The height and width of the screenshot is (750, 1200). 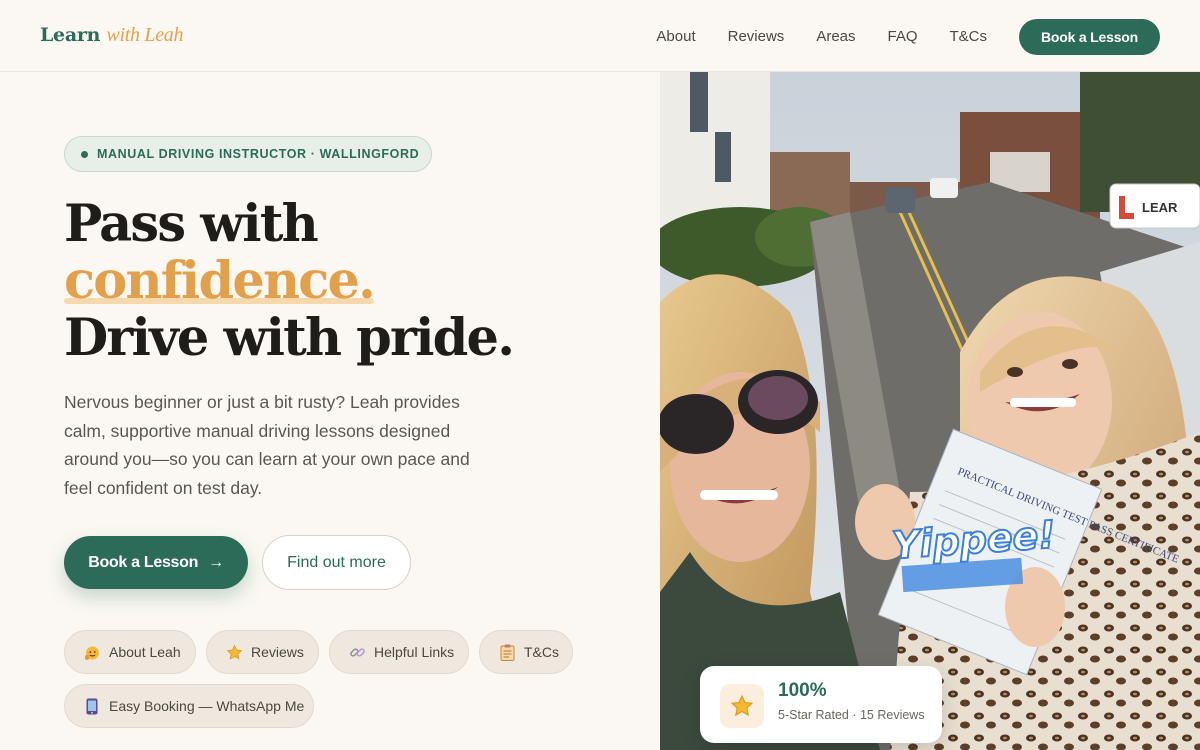 I want to click on arrow-right-icon: →, so click(x=216, y=562).